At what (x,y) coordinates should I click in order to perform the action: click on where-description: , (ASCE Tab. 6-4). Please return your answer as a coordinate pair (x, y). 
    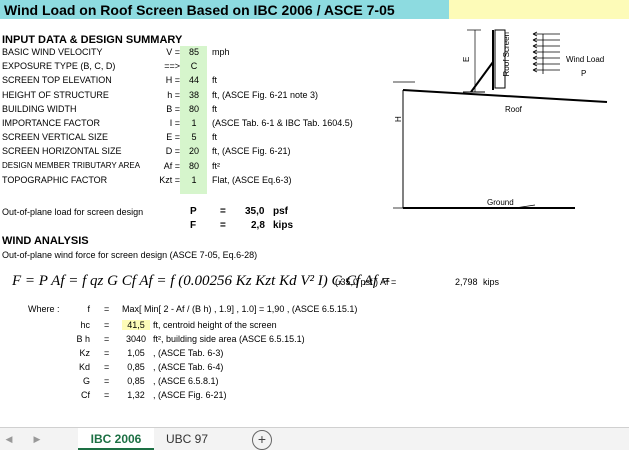
    Looking at the image, I should click on (188, 367).